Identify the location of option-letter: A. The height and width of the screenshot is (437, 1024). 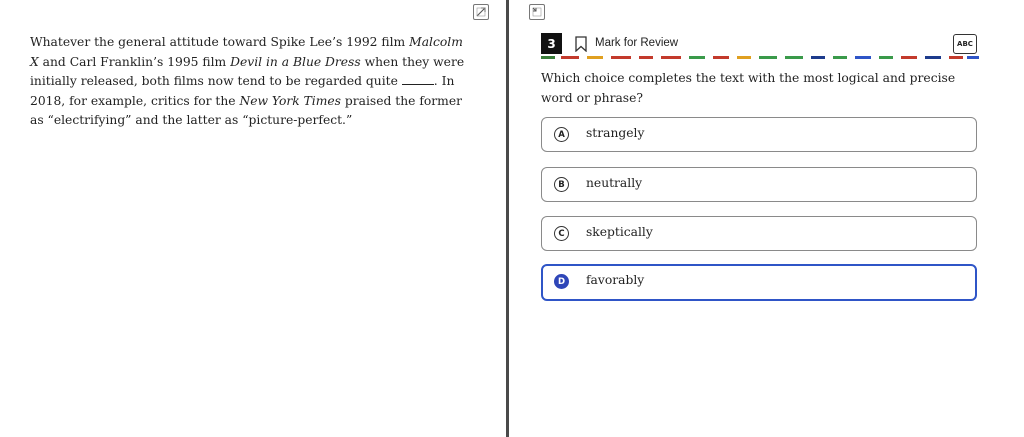
(561, 134).